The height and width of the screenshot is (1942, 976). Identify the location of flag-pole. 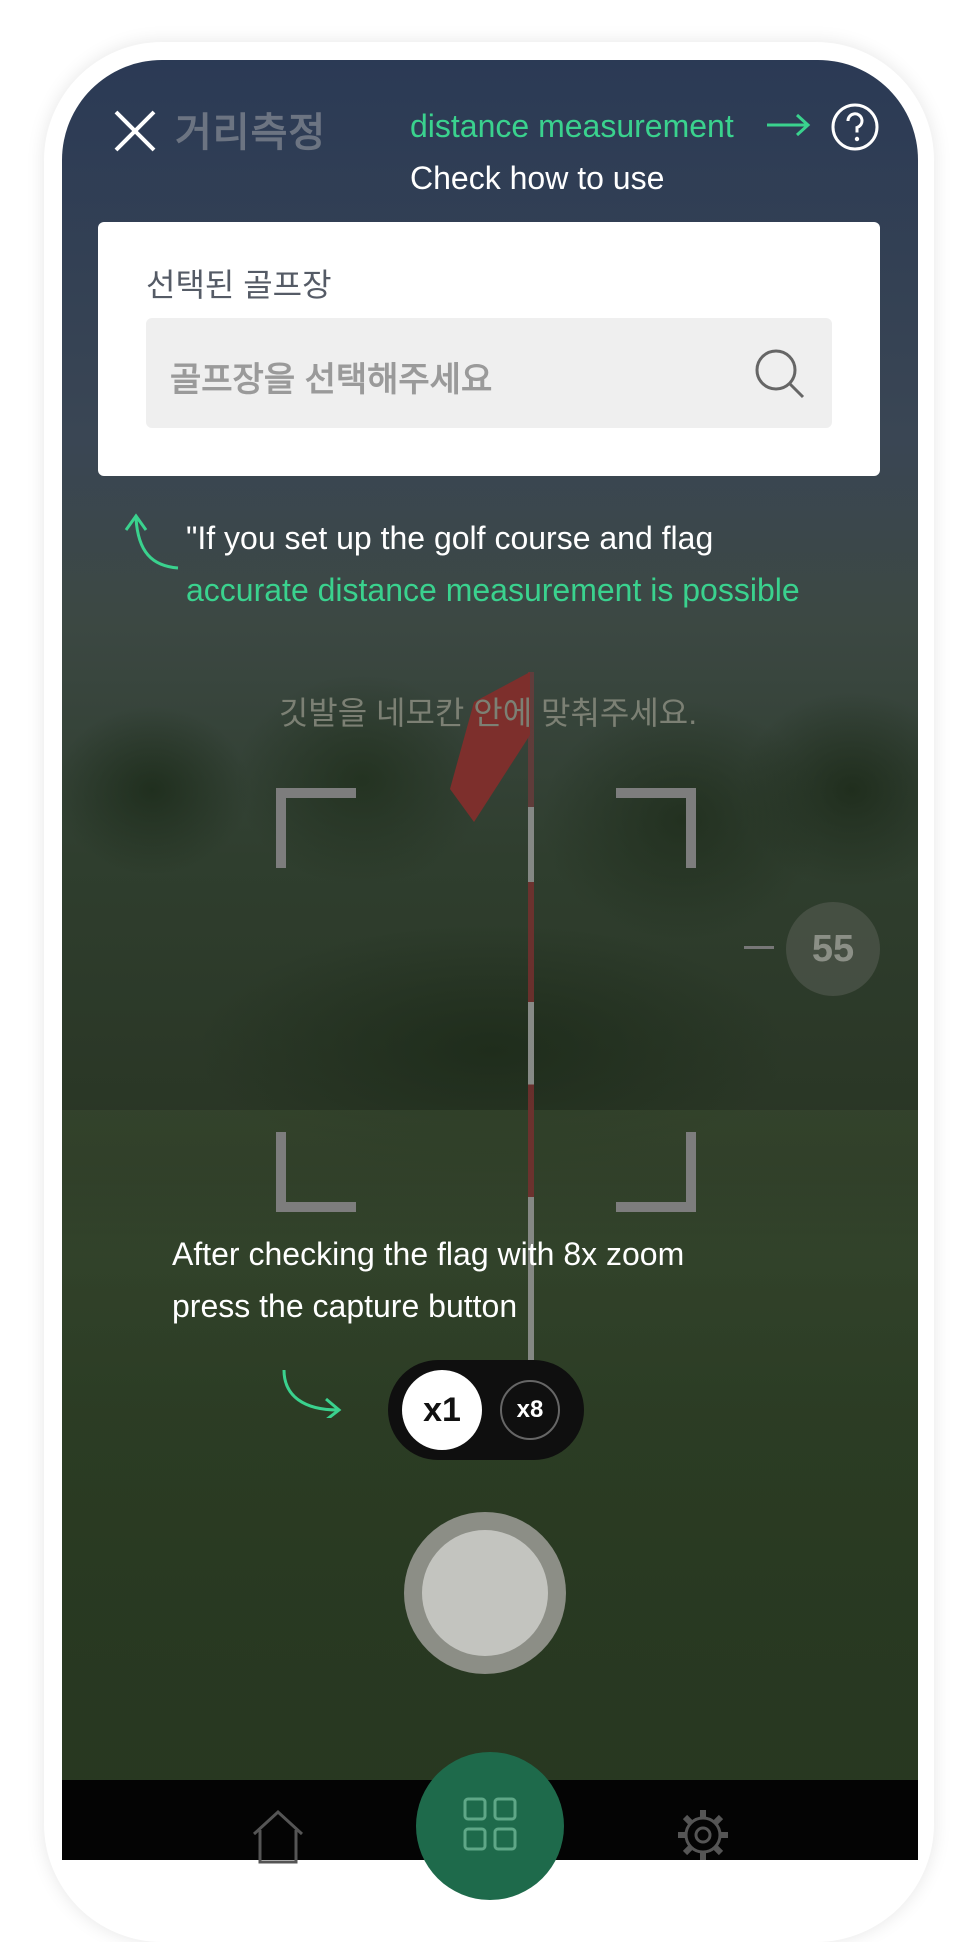
(531, 1047).